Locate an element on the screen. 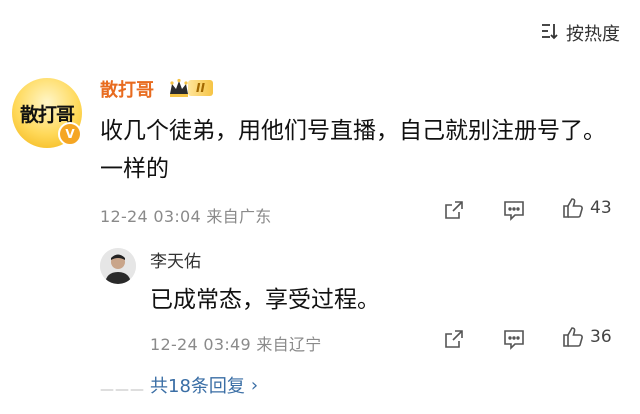  reply-button is located at coordinates (514, 210).